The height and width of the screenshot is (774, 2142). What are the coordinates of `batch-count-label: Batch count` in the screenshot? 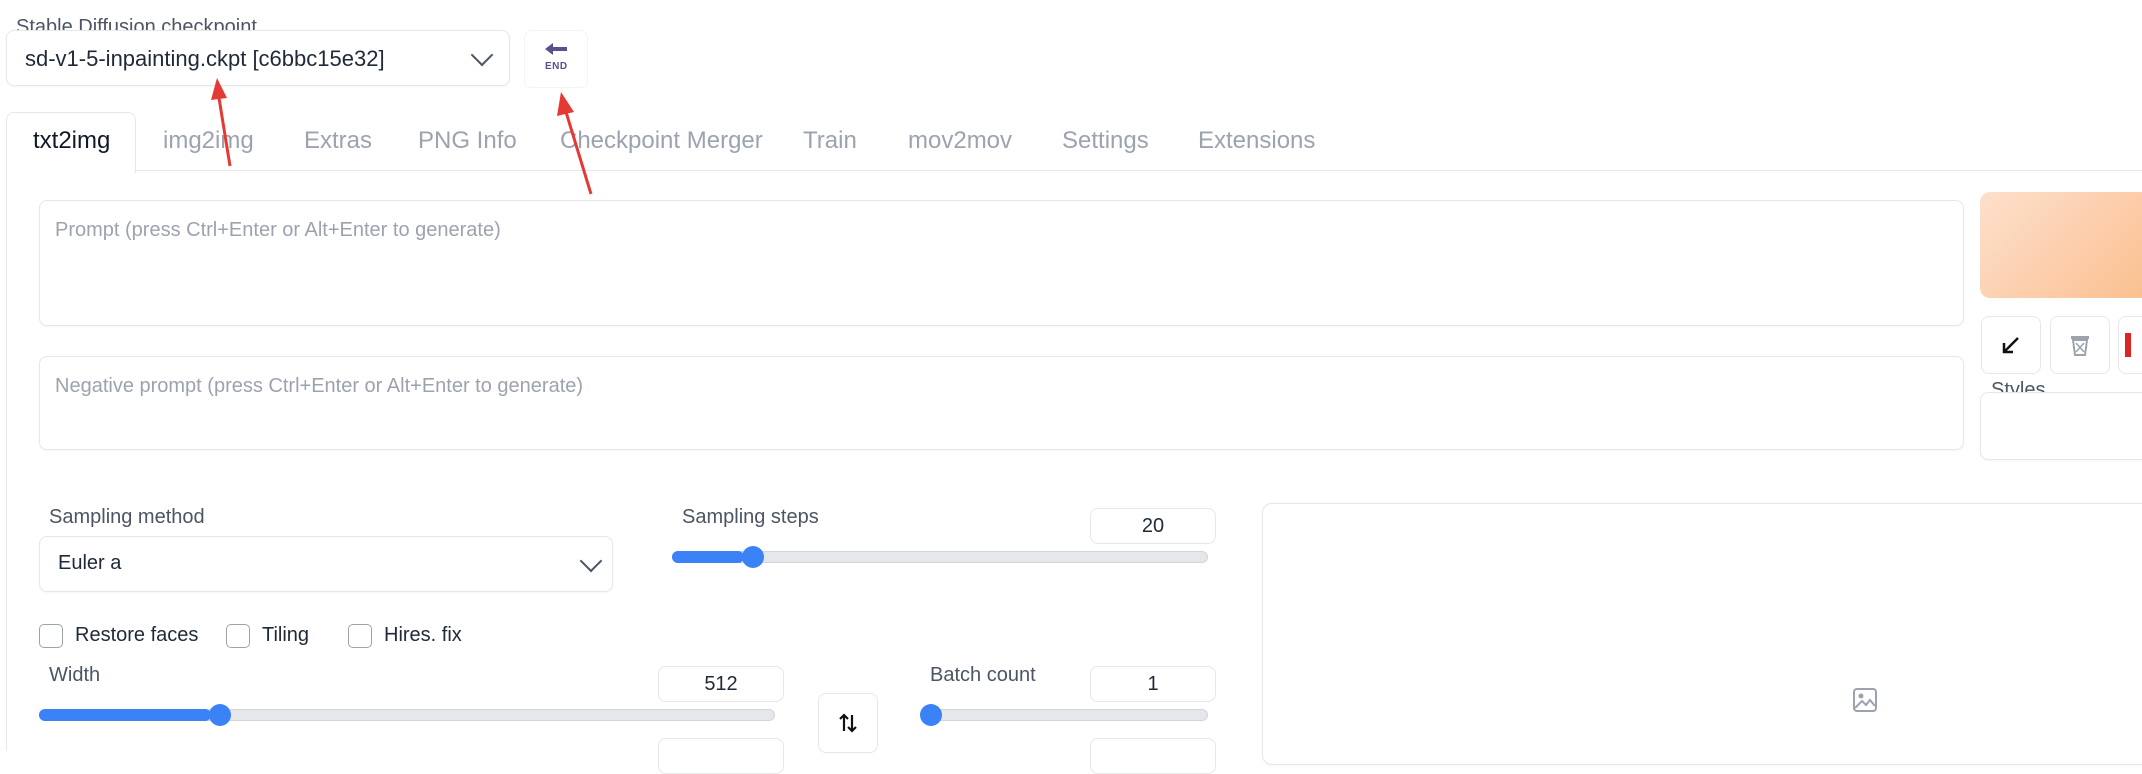 It's located at (983, 675).